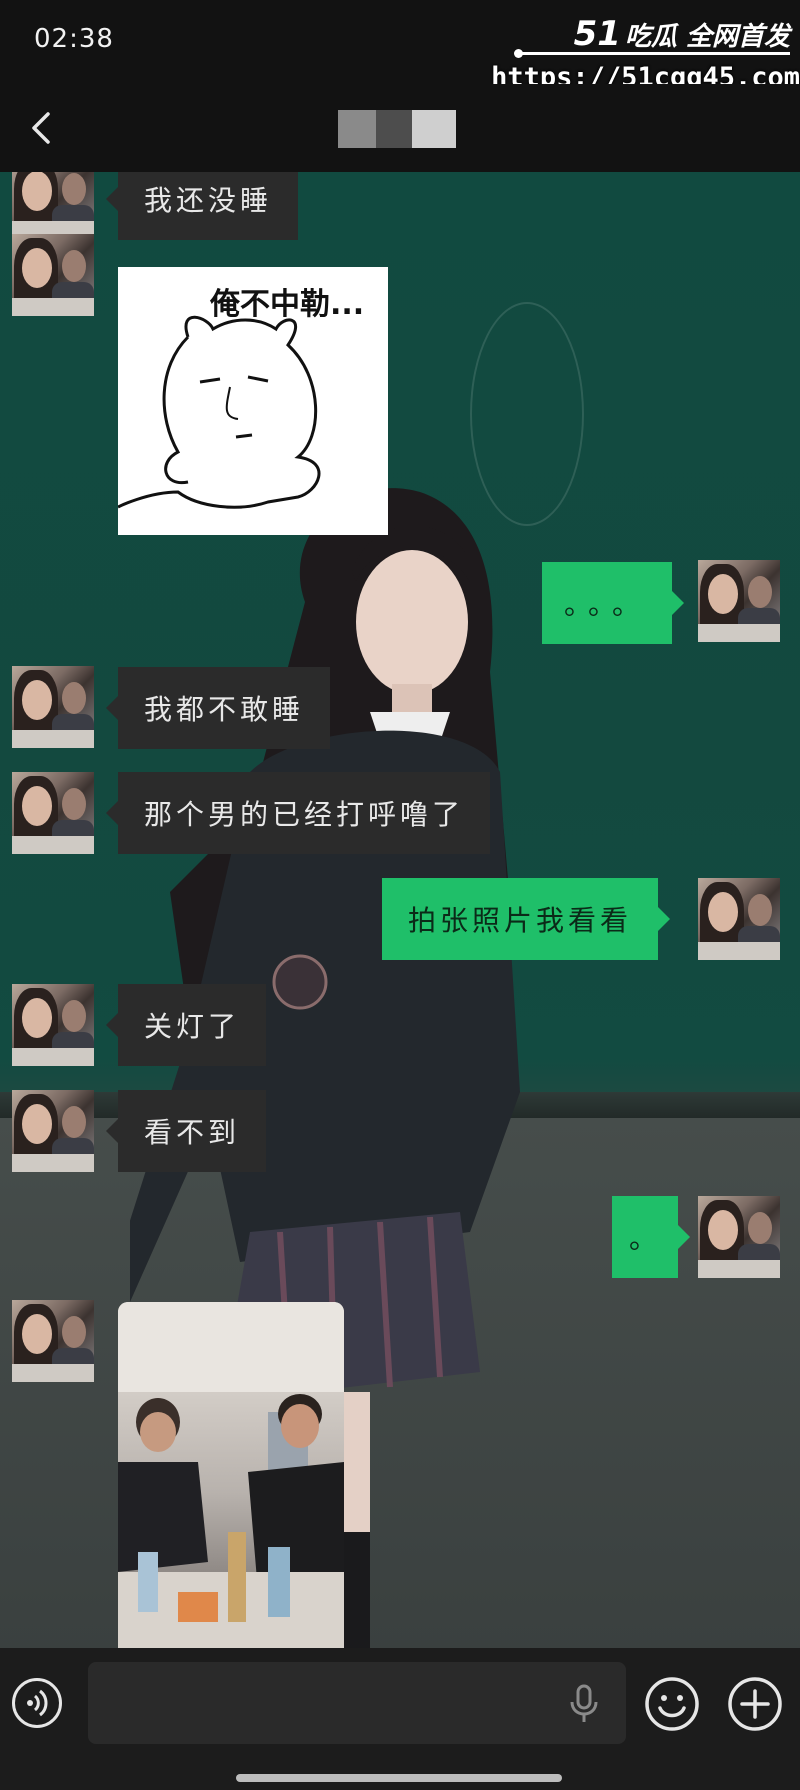 The width and height of the screenshot is (800, 1790). I want to click on watermark-brand-number: 51, so click(597, 34).